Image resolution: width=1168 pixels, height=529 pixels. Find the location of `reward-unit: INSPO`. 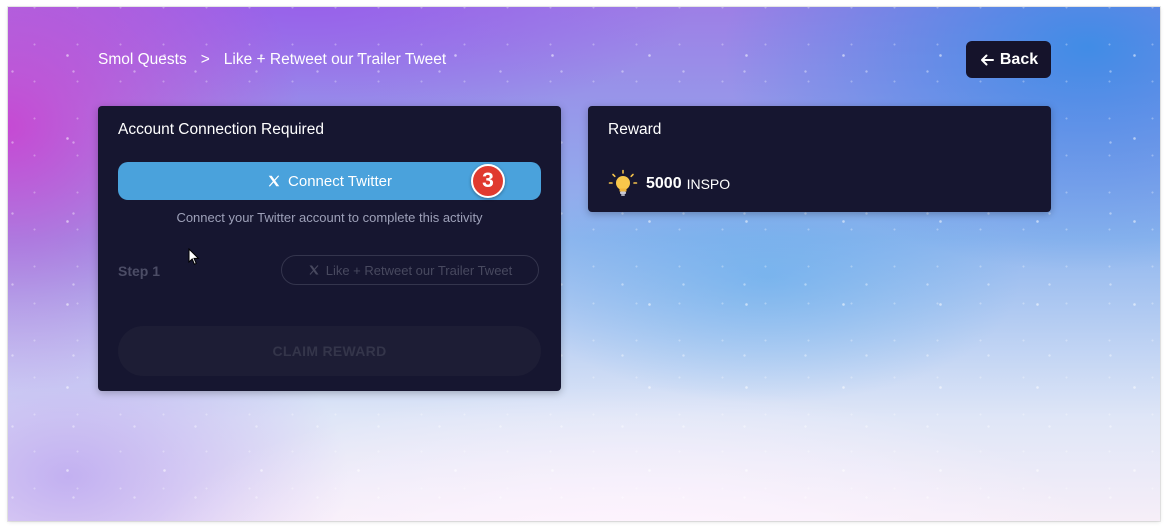

reward-unit: INSPO is located at coordinates (708, 184).